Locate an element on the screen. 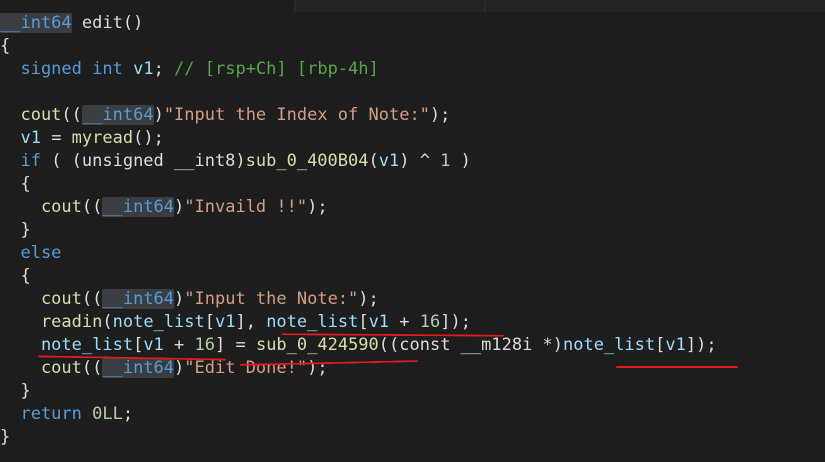 This screenshot has height=462, width=825. code-line: signed int v1; // [rsp+Ch] [rbp-4h] is located at coordinates (189, 69).